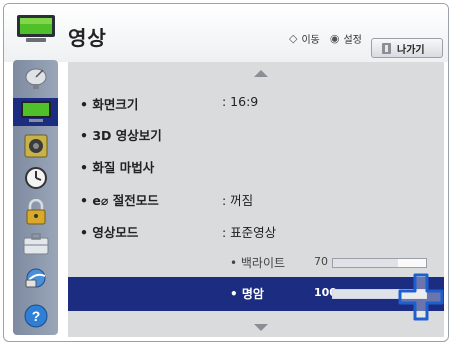  I want to click on scroll-up-arrow-icon, so click(261, 73).